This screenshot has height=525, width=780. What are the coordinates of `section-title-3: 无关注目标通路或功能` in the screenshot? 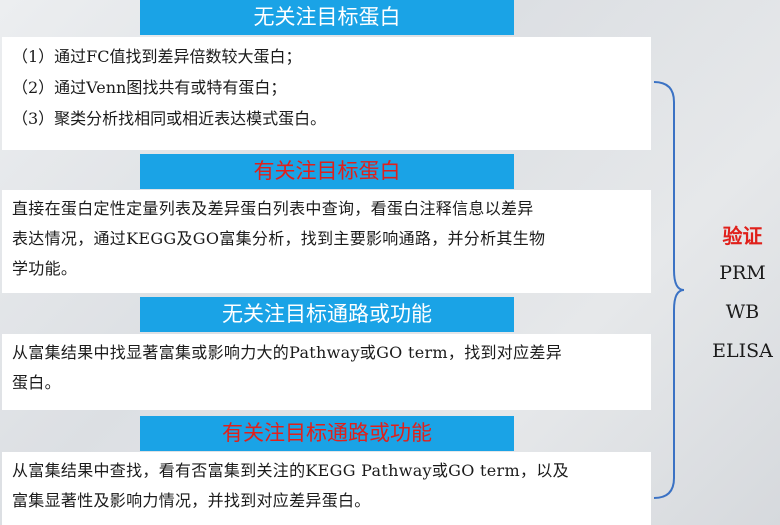 It's located at (327, 314).